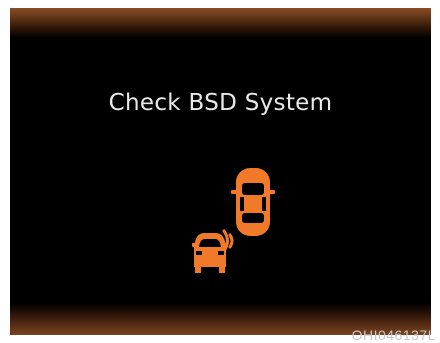  Describe the element at coordinates (253, 202) in the screenshot. I see `vehicle-right-icon` at that location.